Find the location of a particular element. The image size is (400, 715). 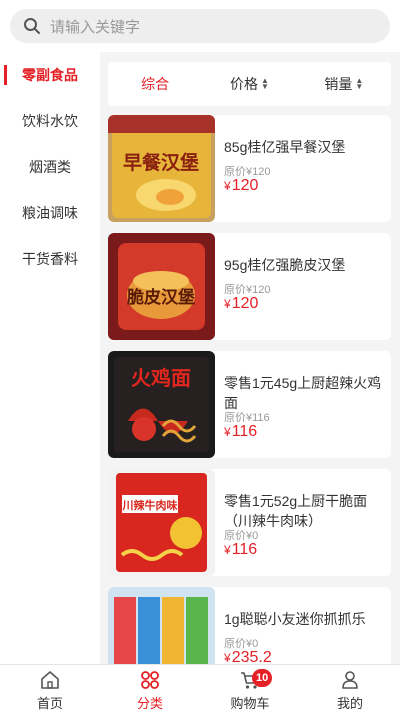

product-image-text: 早餐汉堡 is located at coordinates (161, 162).